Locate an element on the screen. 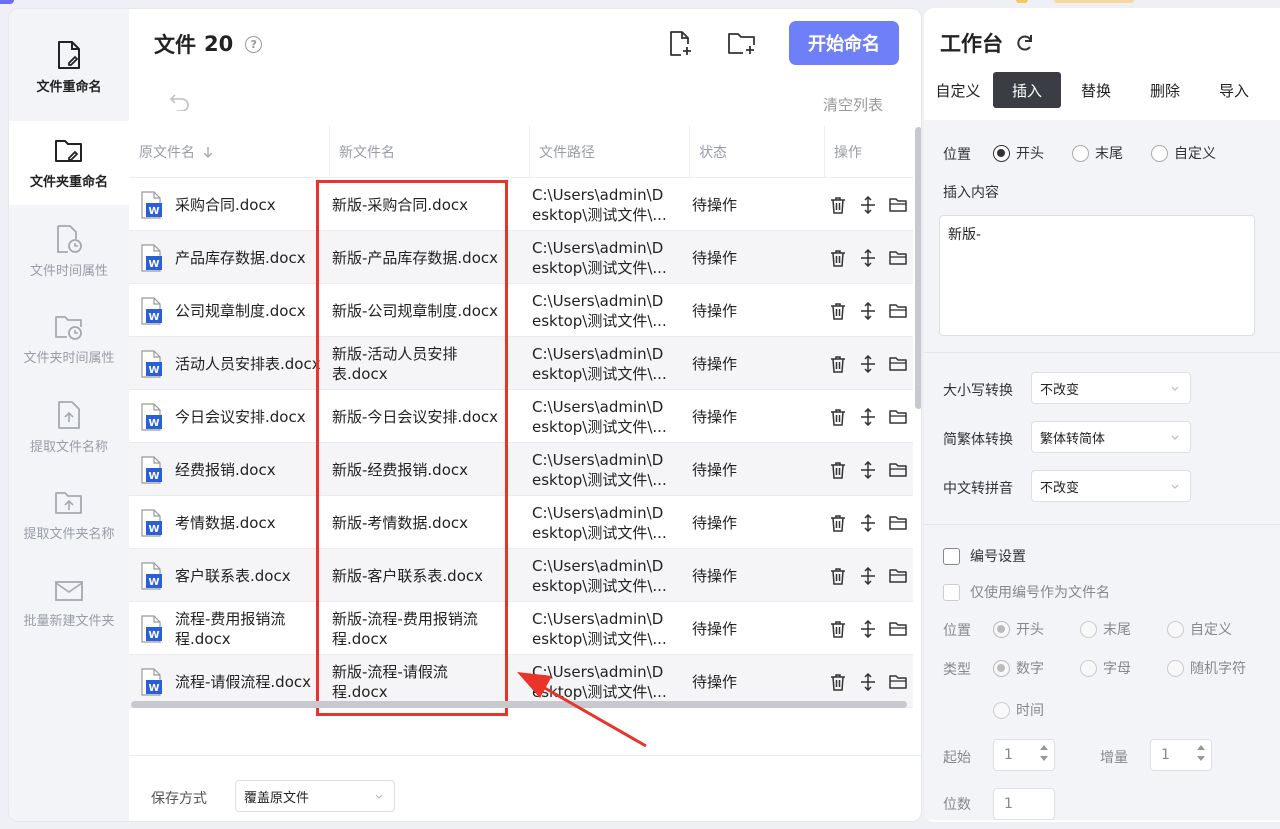 Image resolution: width=1280 pixels, height=829 pixels. tab-replace: 替换 is located at coordinates (1096, 90).